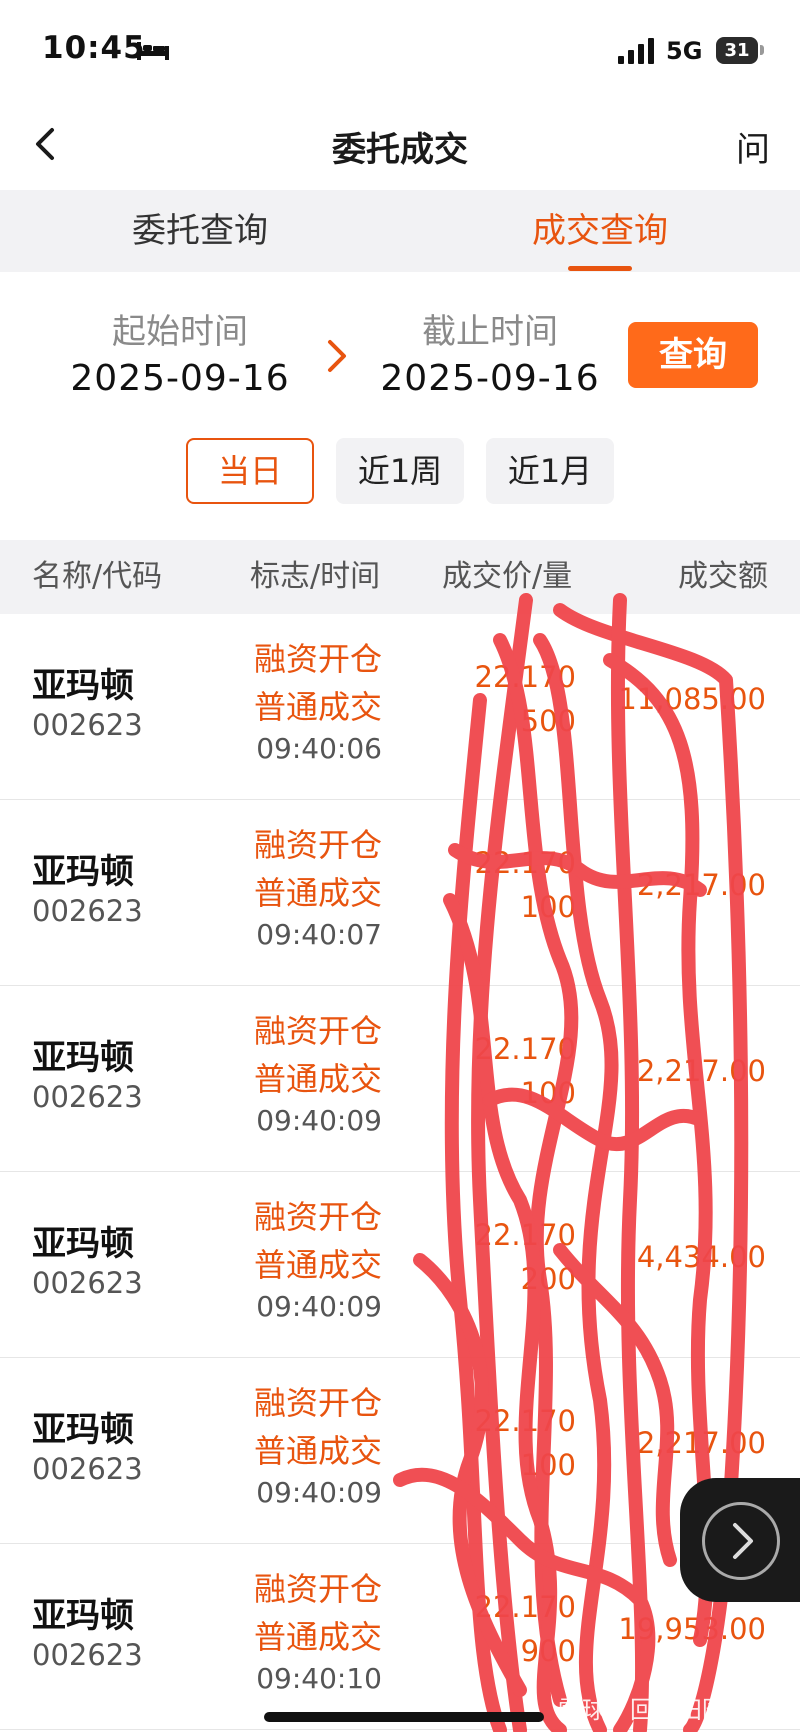 The image size is (800, 1732). I want to click on header-name-code: 名称/代码, so click(97, 576).